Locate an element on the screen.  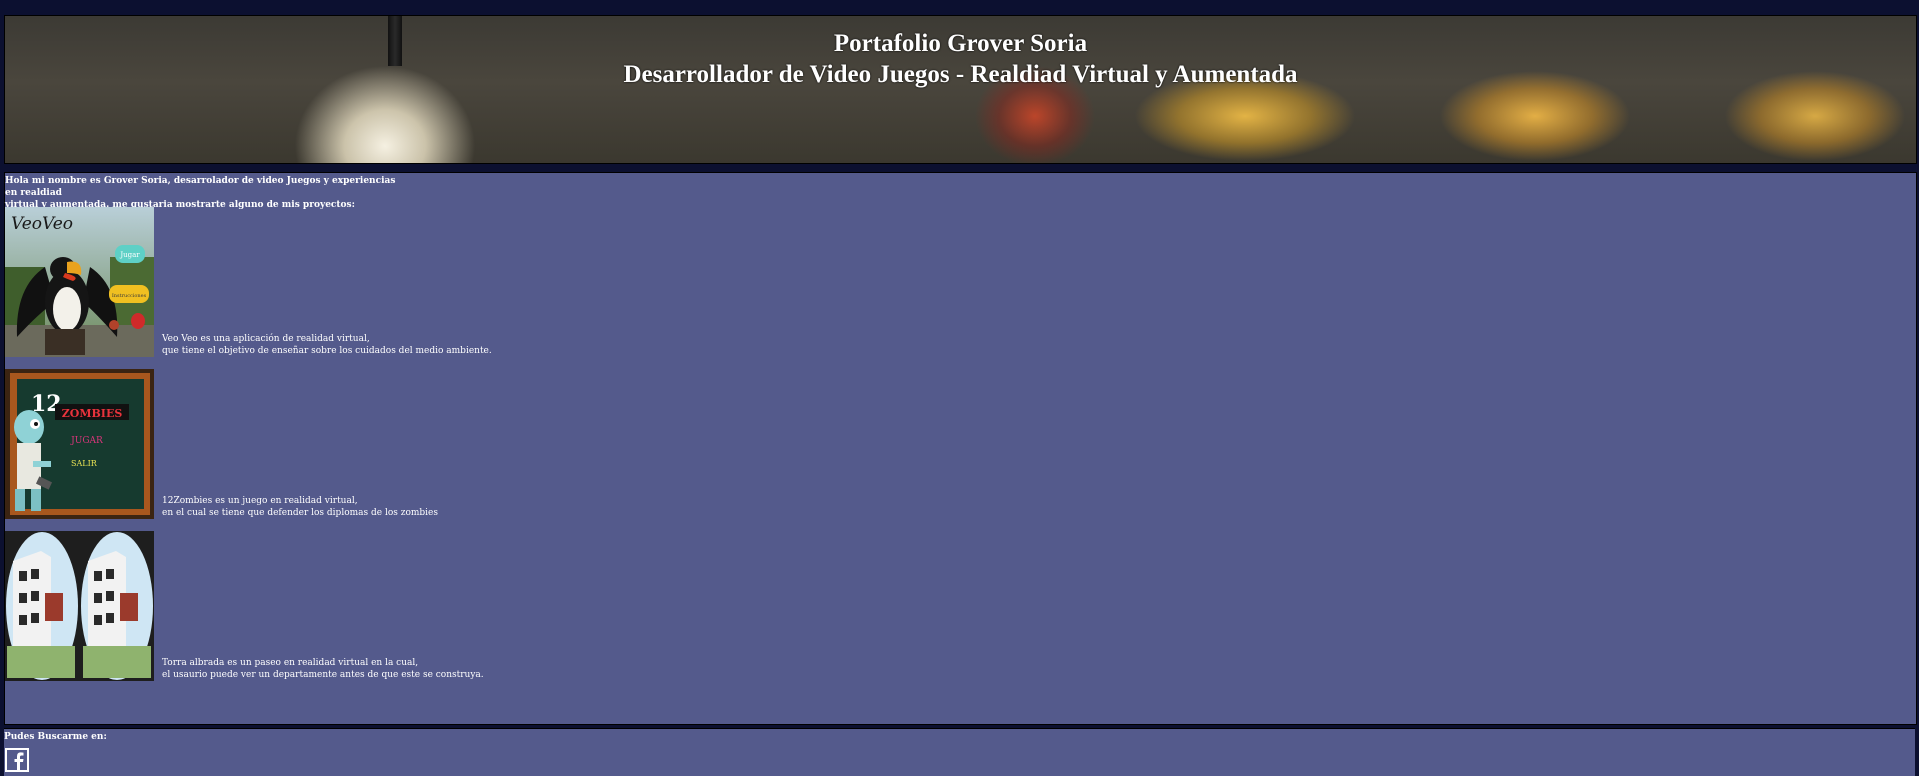
facebook-icon is located at coordinates (19, 761).